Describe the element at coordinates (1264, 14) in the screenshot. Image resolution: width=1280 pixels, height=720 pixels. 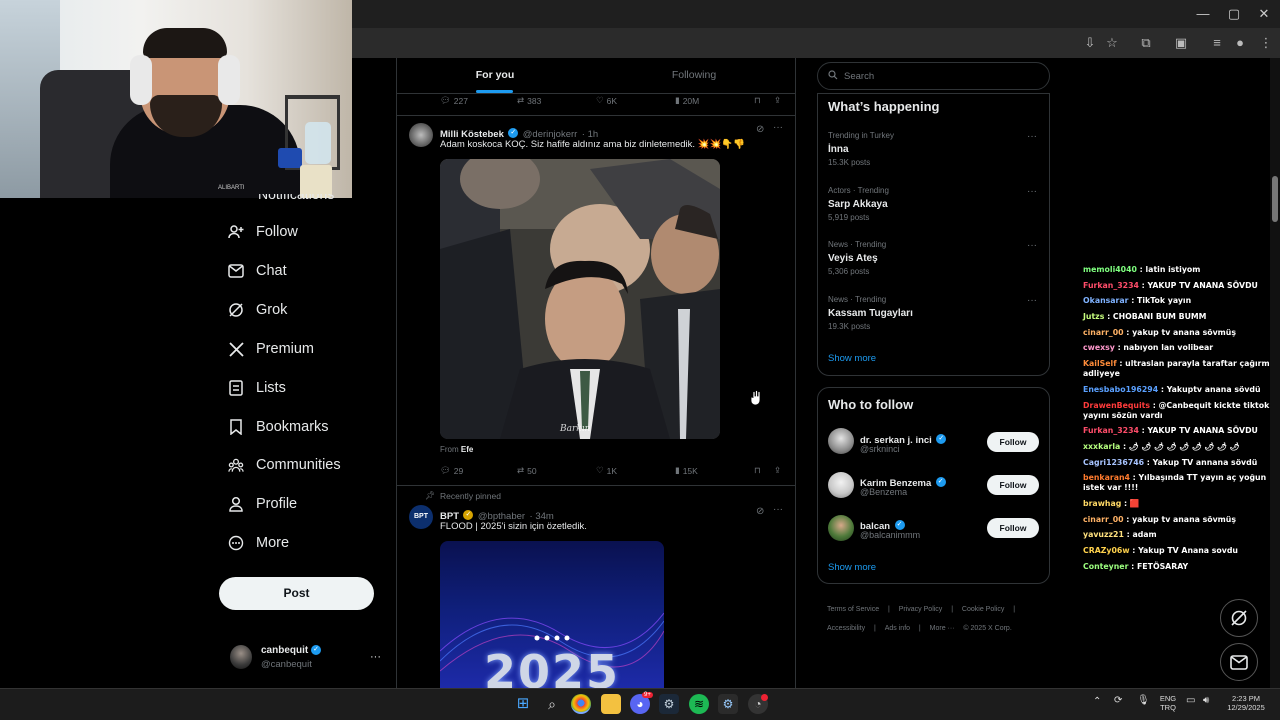
I see `close-icon: ✕` at that location.